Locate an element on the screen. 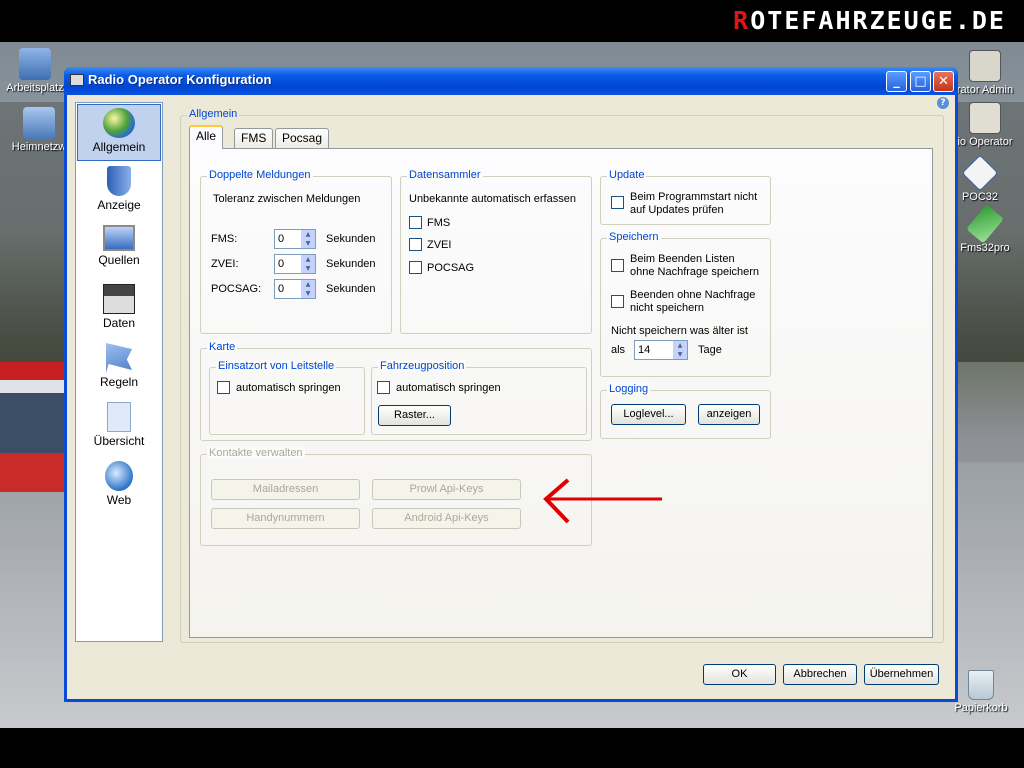 This screenshot has width=1024, height=768. mailadressen-button: Mailadressen is located at coordinates (285, 489).